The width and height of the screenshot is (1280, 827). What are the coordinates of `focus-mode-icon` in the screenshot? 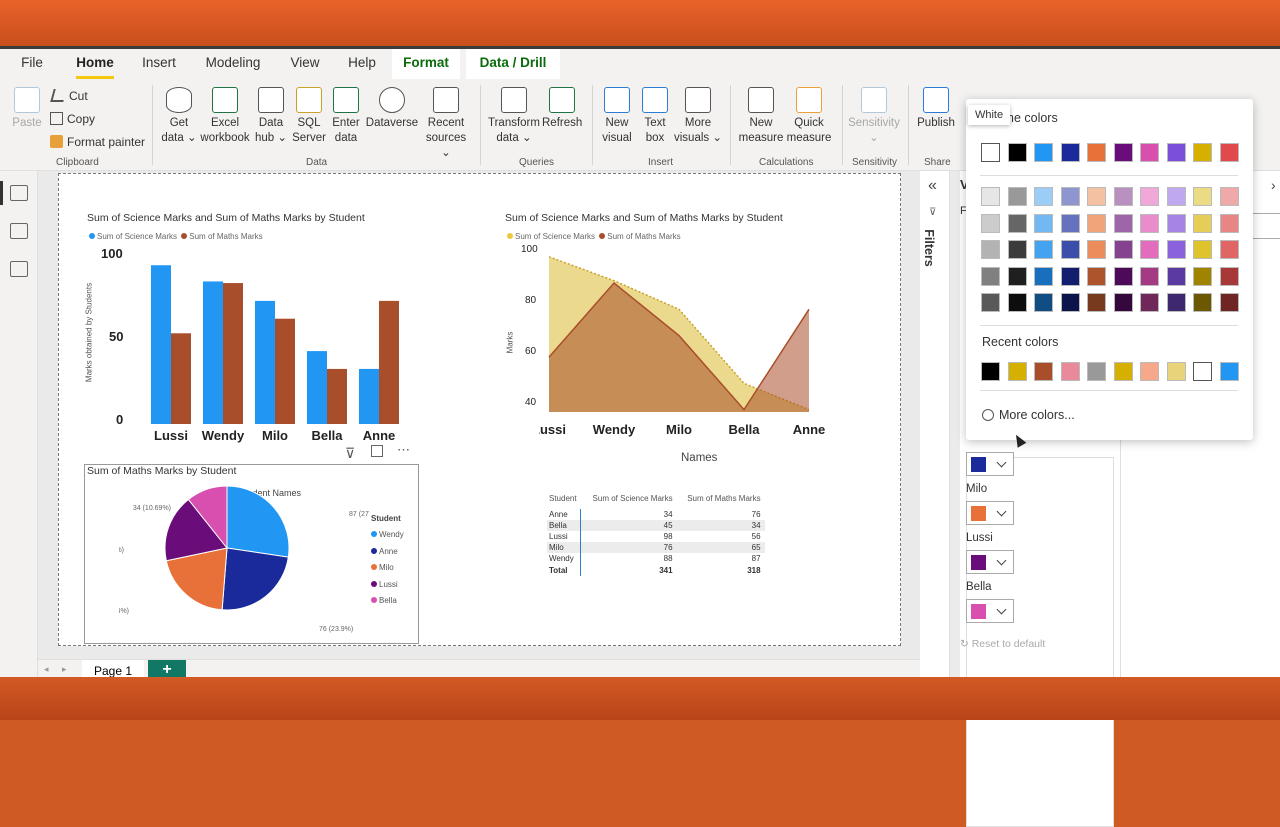 It's located at (377, 451).